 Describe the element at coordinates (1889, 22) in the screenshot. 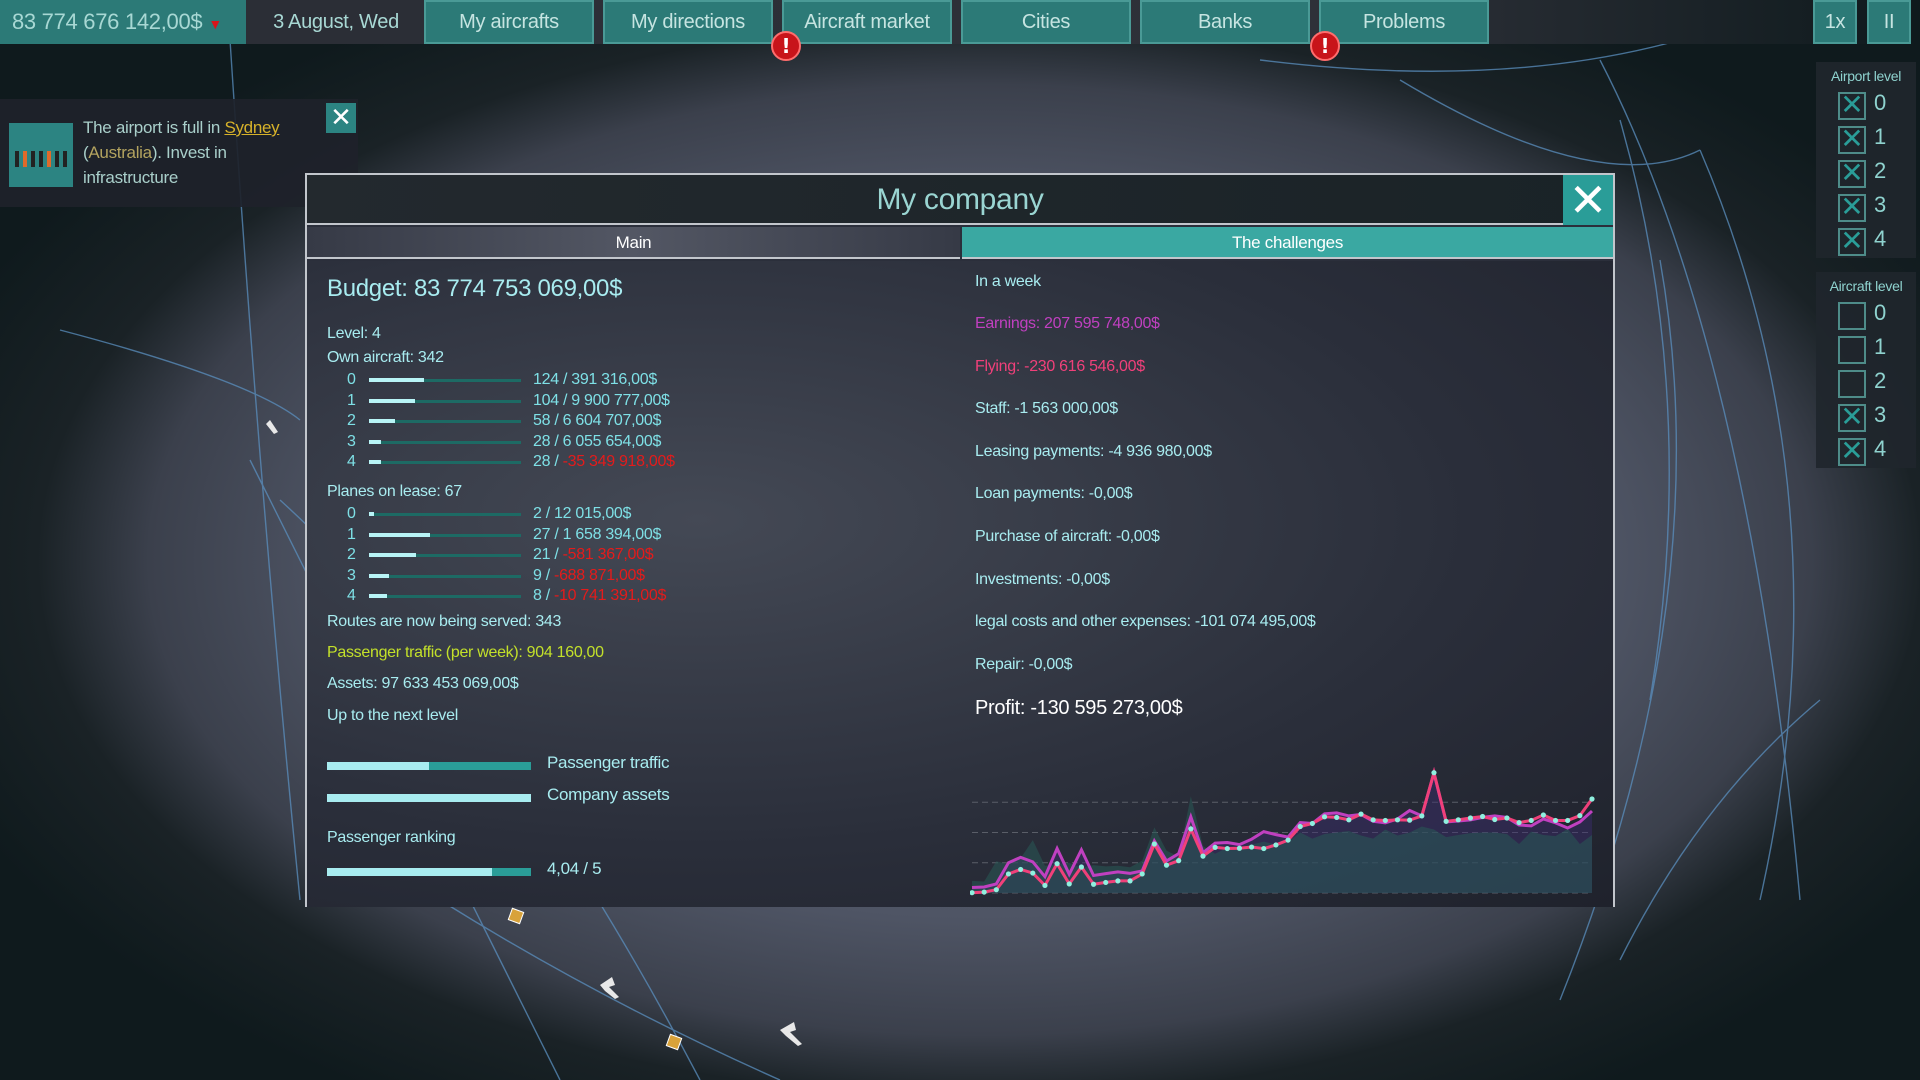

I see `pause-button: II` at that location.